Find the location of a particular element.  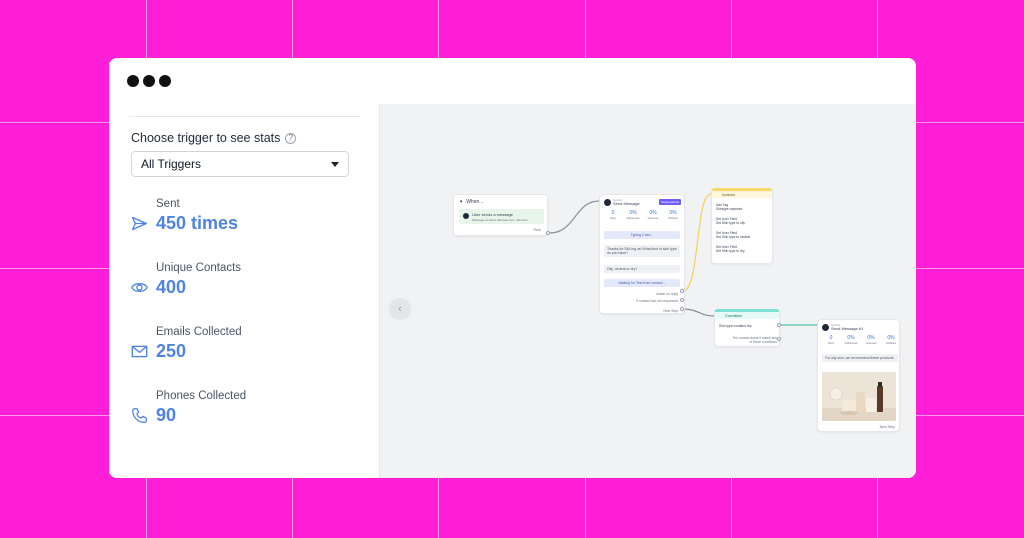

action-item: Set User Field Set Skin type to neutral is located at coordinates (733, 235).